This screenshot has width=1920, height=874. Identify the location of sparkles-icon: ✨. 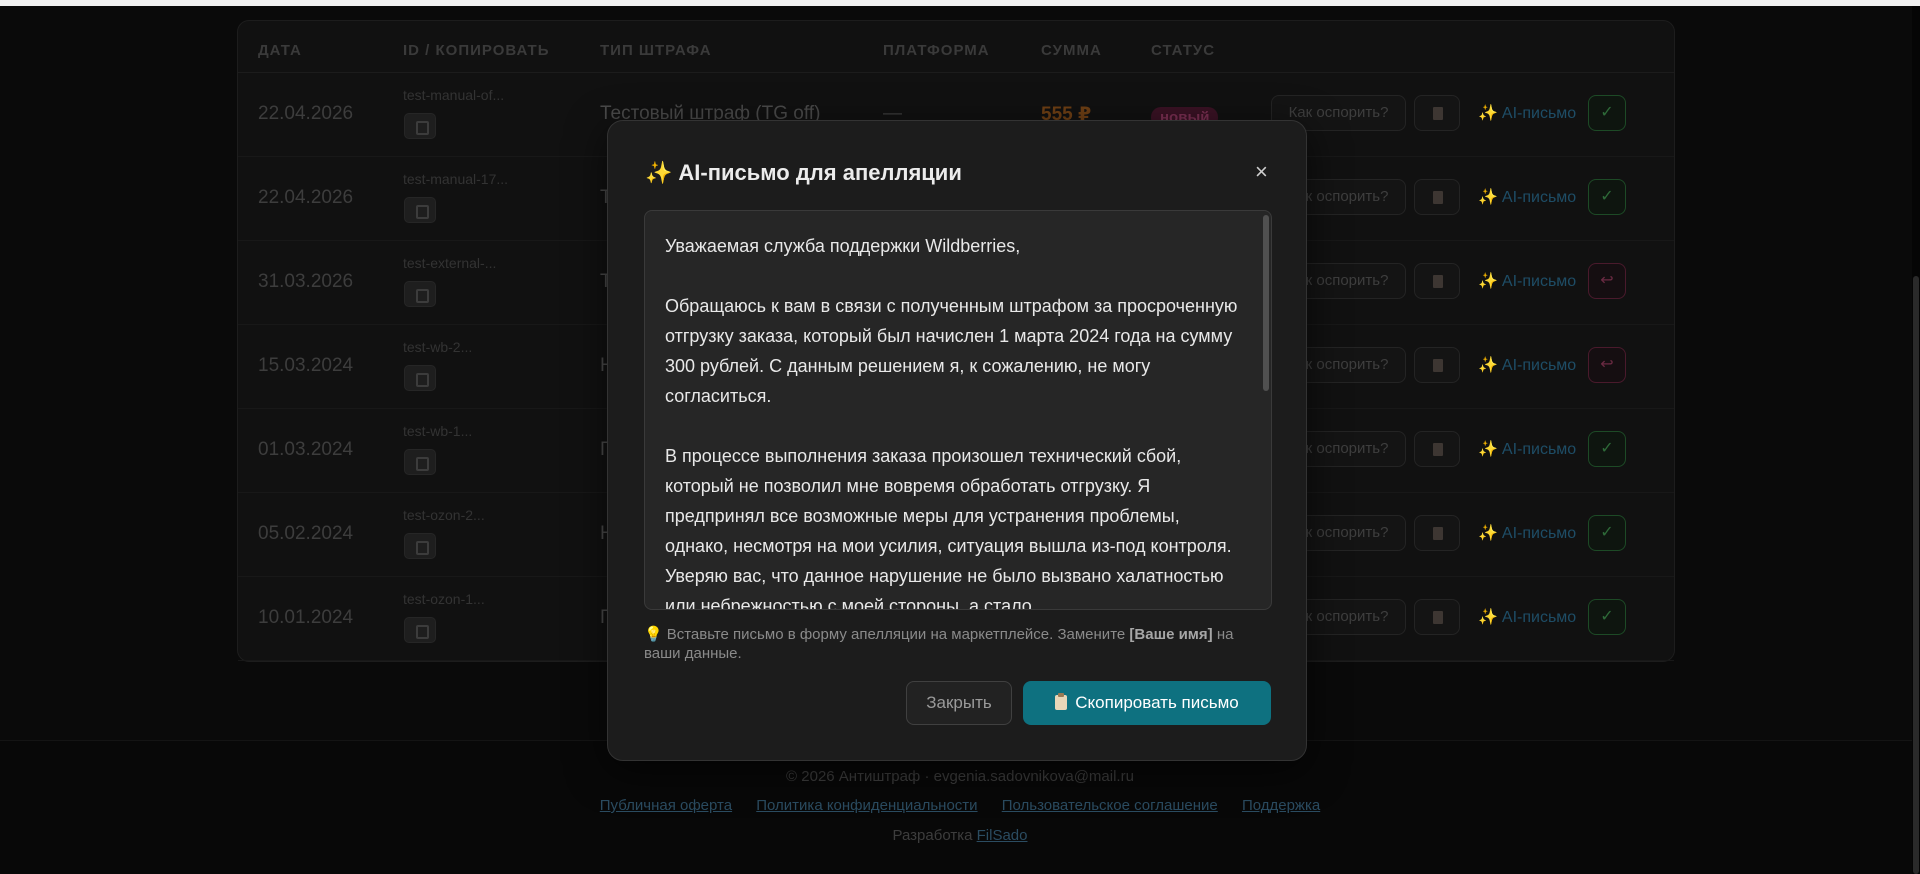
(659, 172).